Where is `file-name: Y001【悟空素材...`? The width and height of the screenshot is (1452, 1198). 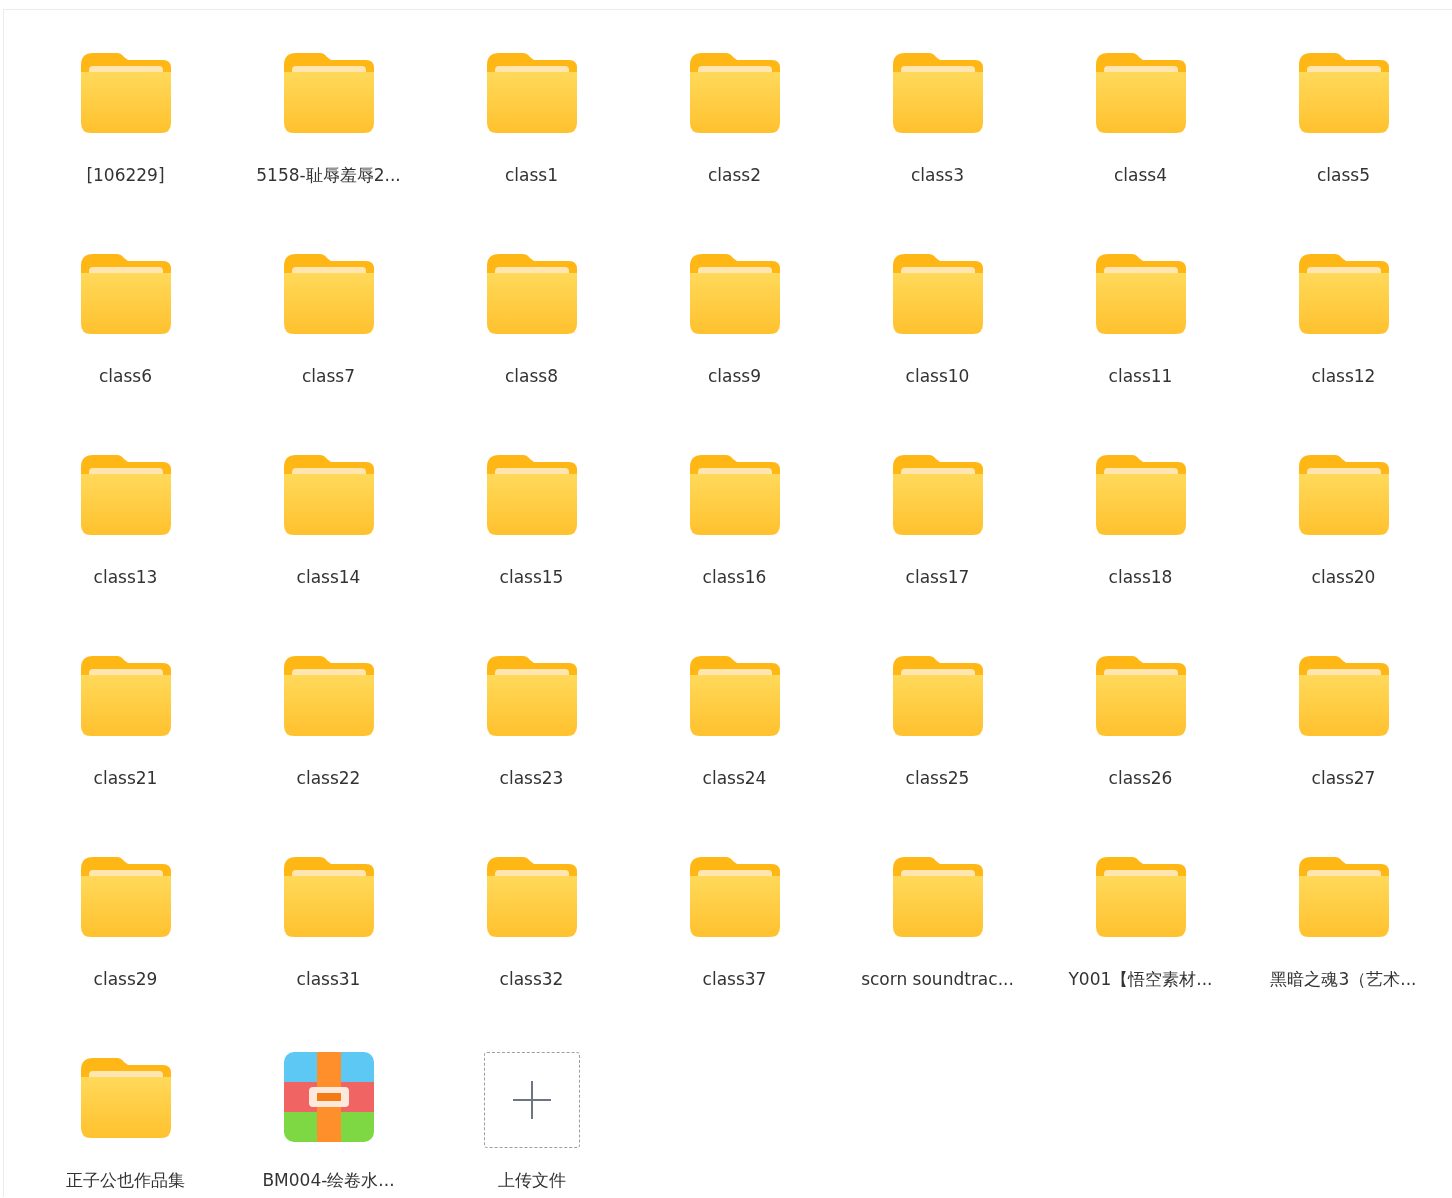 file-name: Y001【悟空素材... is located at coordinates (1140, 979).